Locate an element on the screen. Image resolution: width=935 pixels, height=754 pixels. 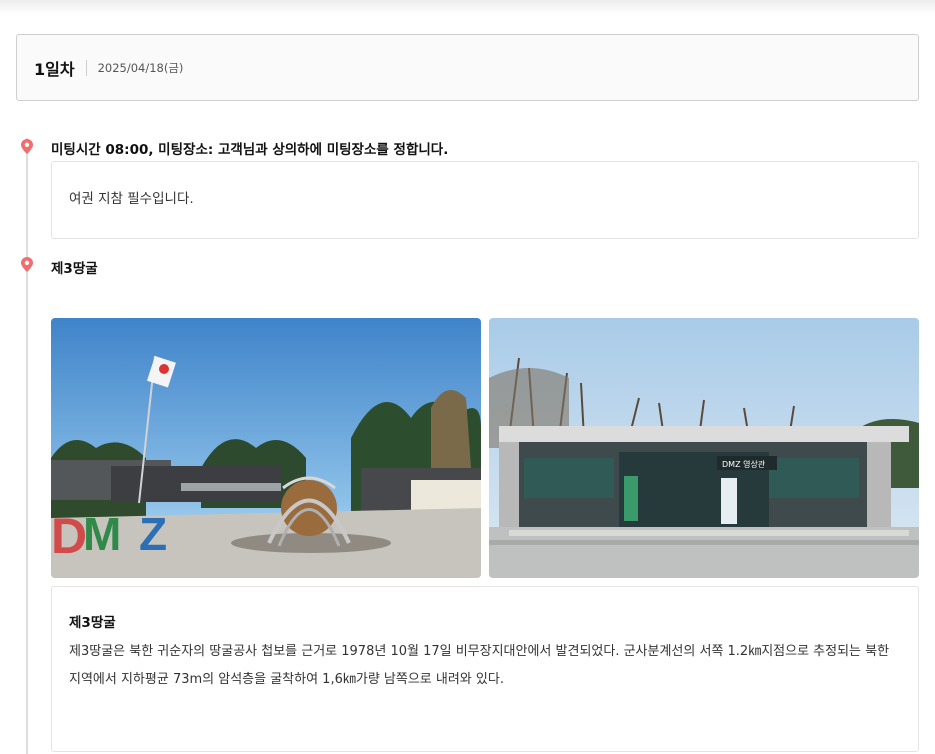
top-shadow is located at coordinates (467, 7).